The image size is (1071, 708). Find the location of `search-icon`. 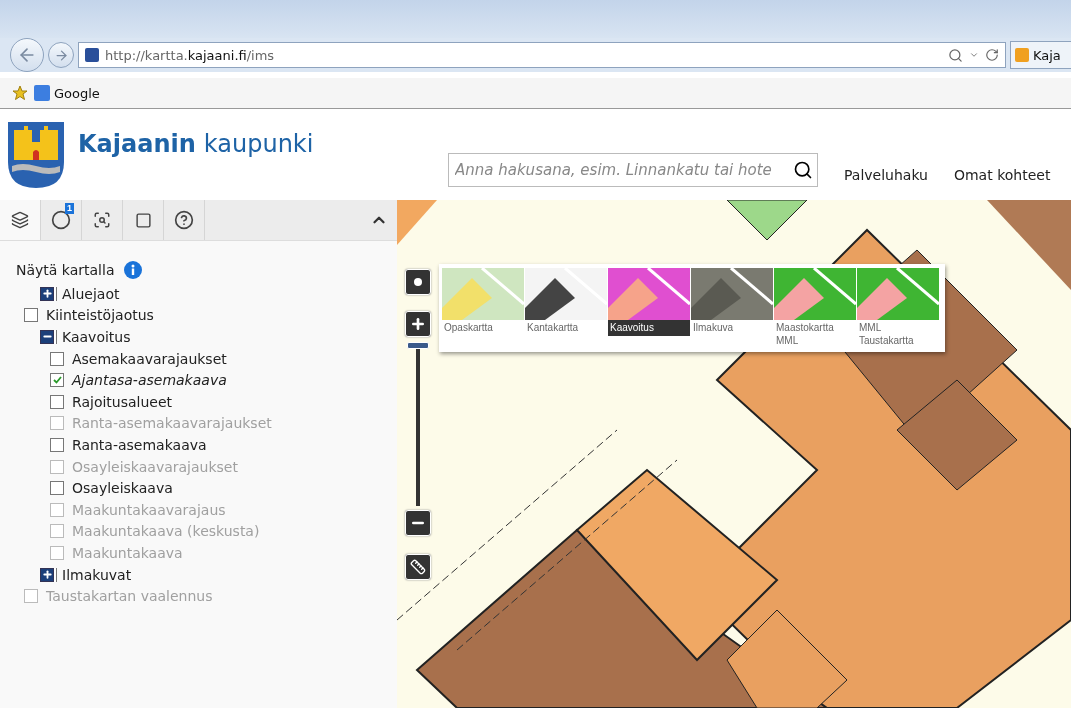

search-icon is located at coordinates (803, 170).